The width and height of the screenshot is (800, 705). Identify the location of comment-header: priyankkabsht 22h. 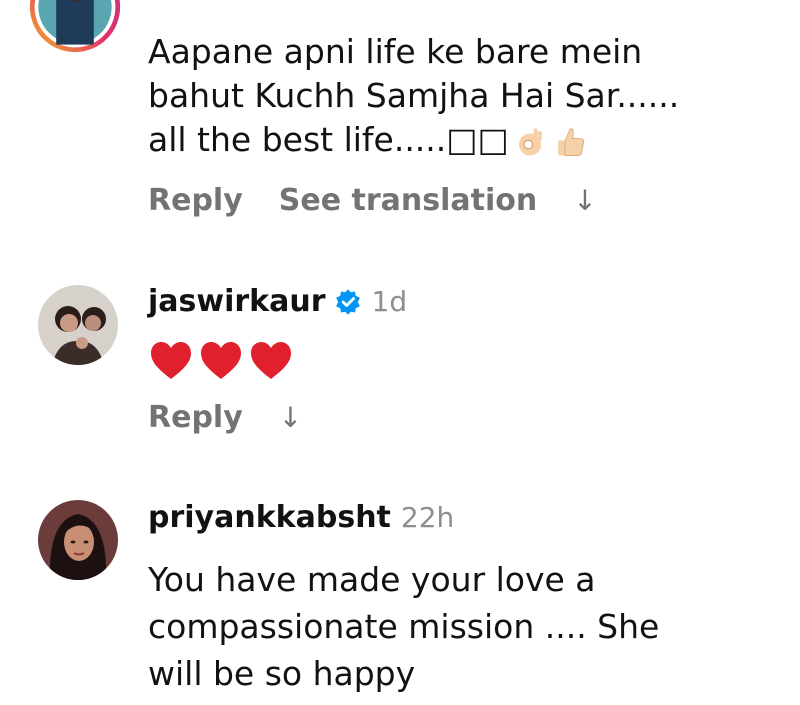
(301, 517).